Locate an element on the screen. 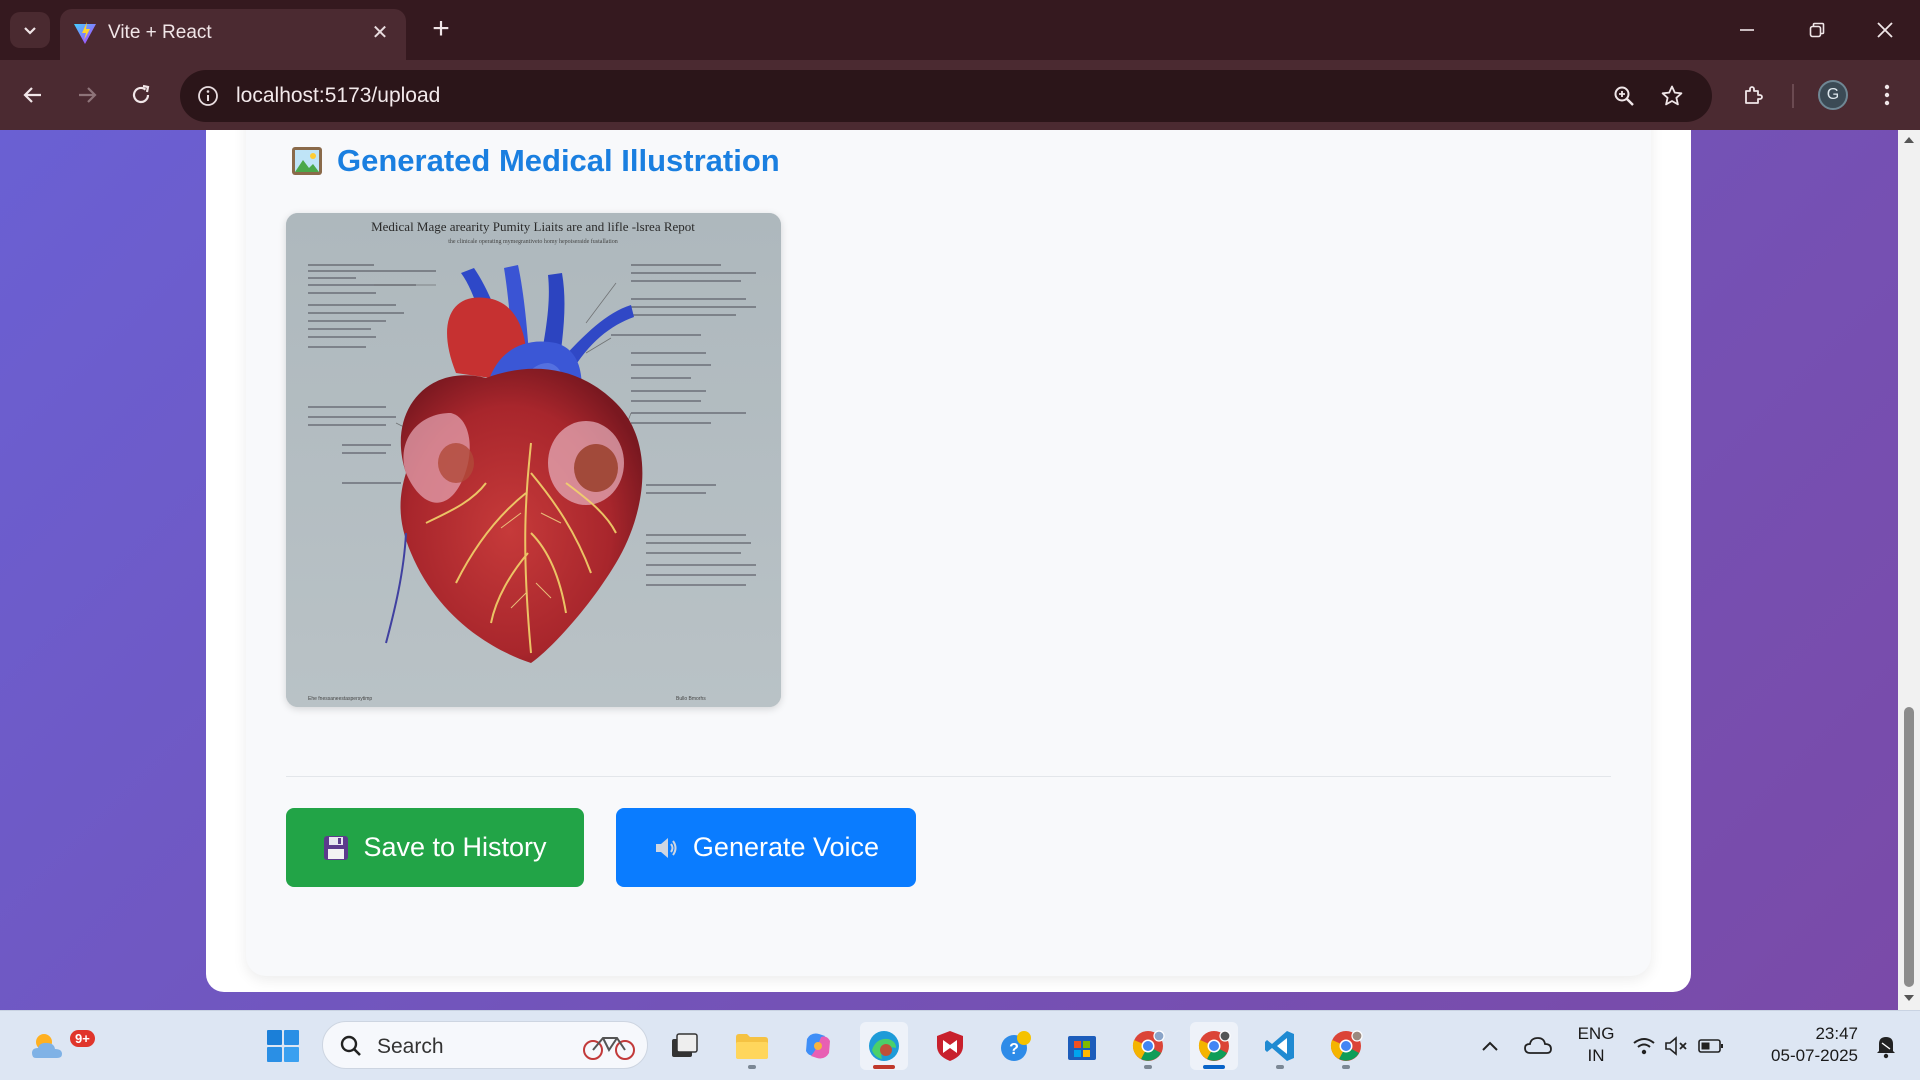 This screenshot has width=1920, height=1080. save-button-label: Save to History is located at coordinates (455, 847).